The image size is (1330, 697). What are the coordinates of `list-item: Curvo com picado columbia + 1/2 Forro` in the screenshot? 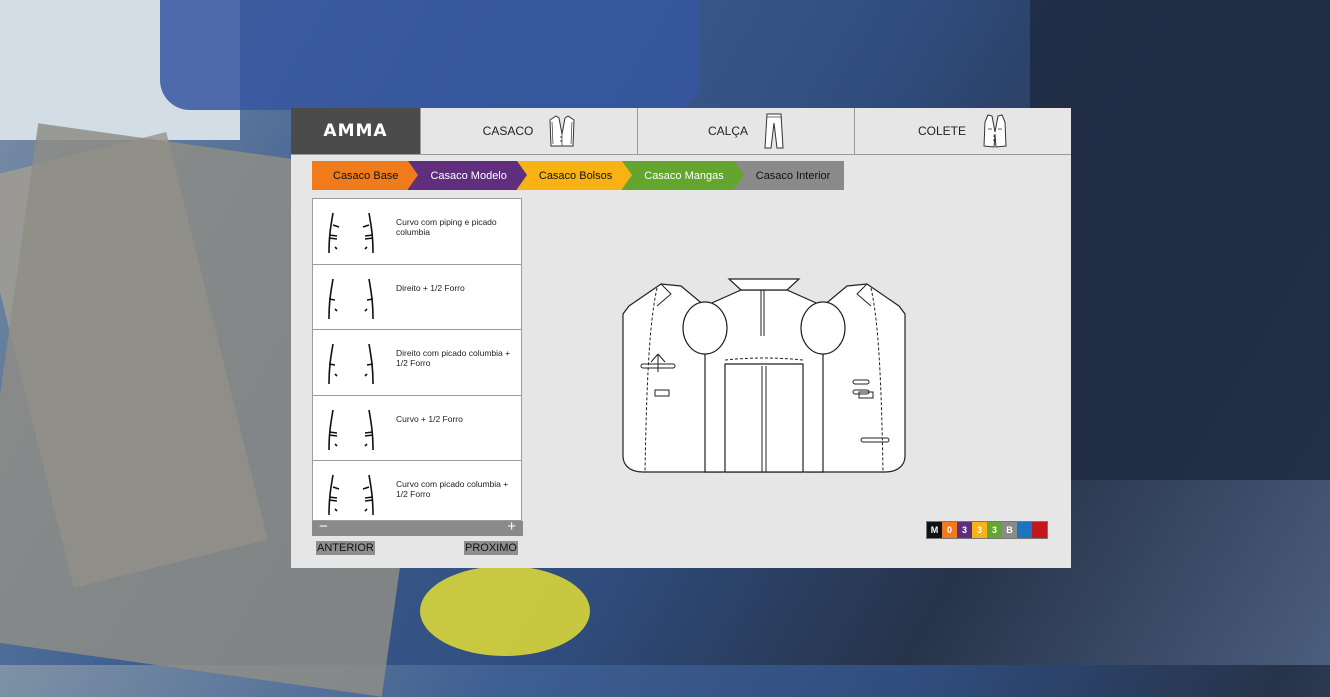 It's located at (417, 490).